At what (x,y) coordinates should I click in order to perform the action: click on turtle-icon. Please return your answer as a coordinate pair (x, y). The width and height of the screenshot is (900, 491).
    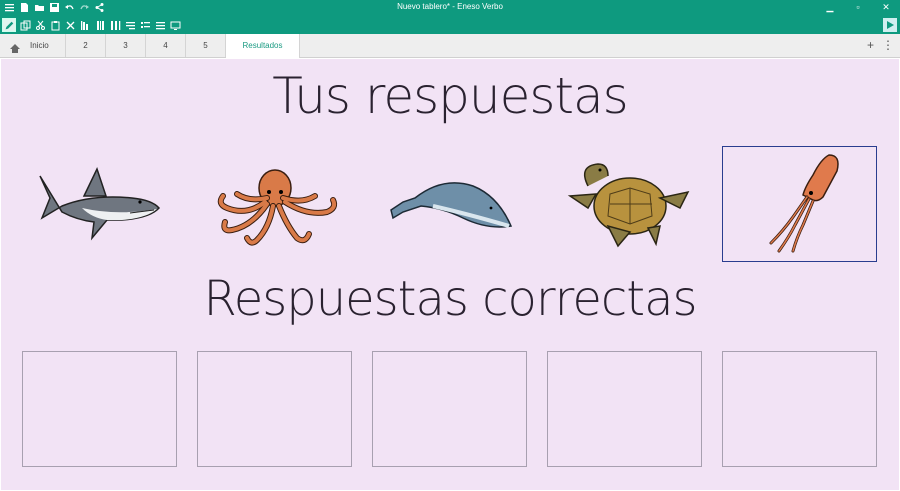
    Looking at the image, I should click on (628, 205).